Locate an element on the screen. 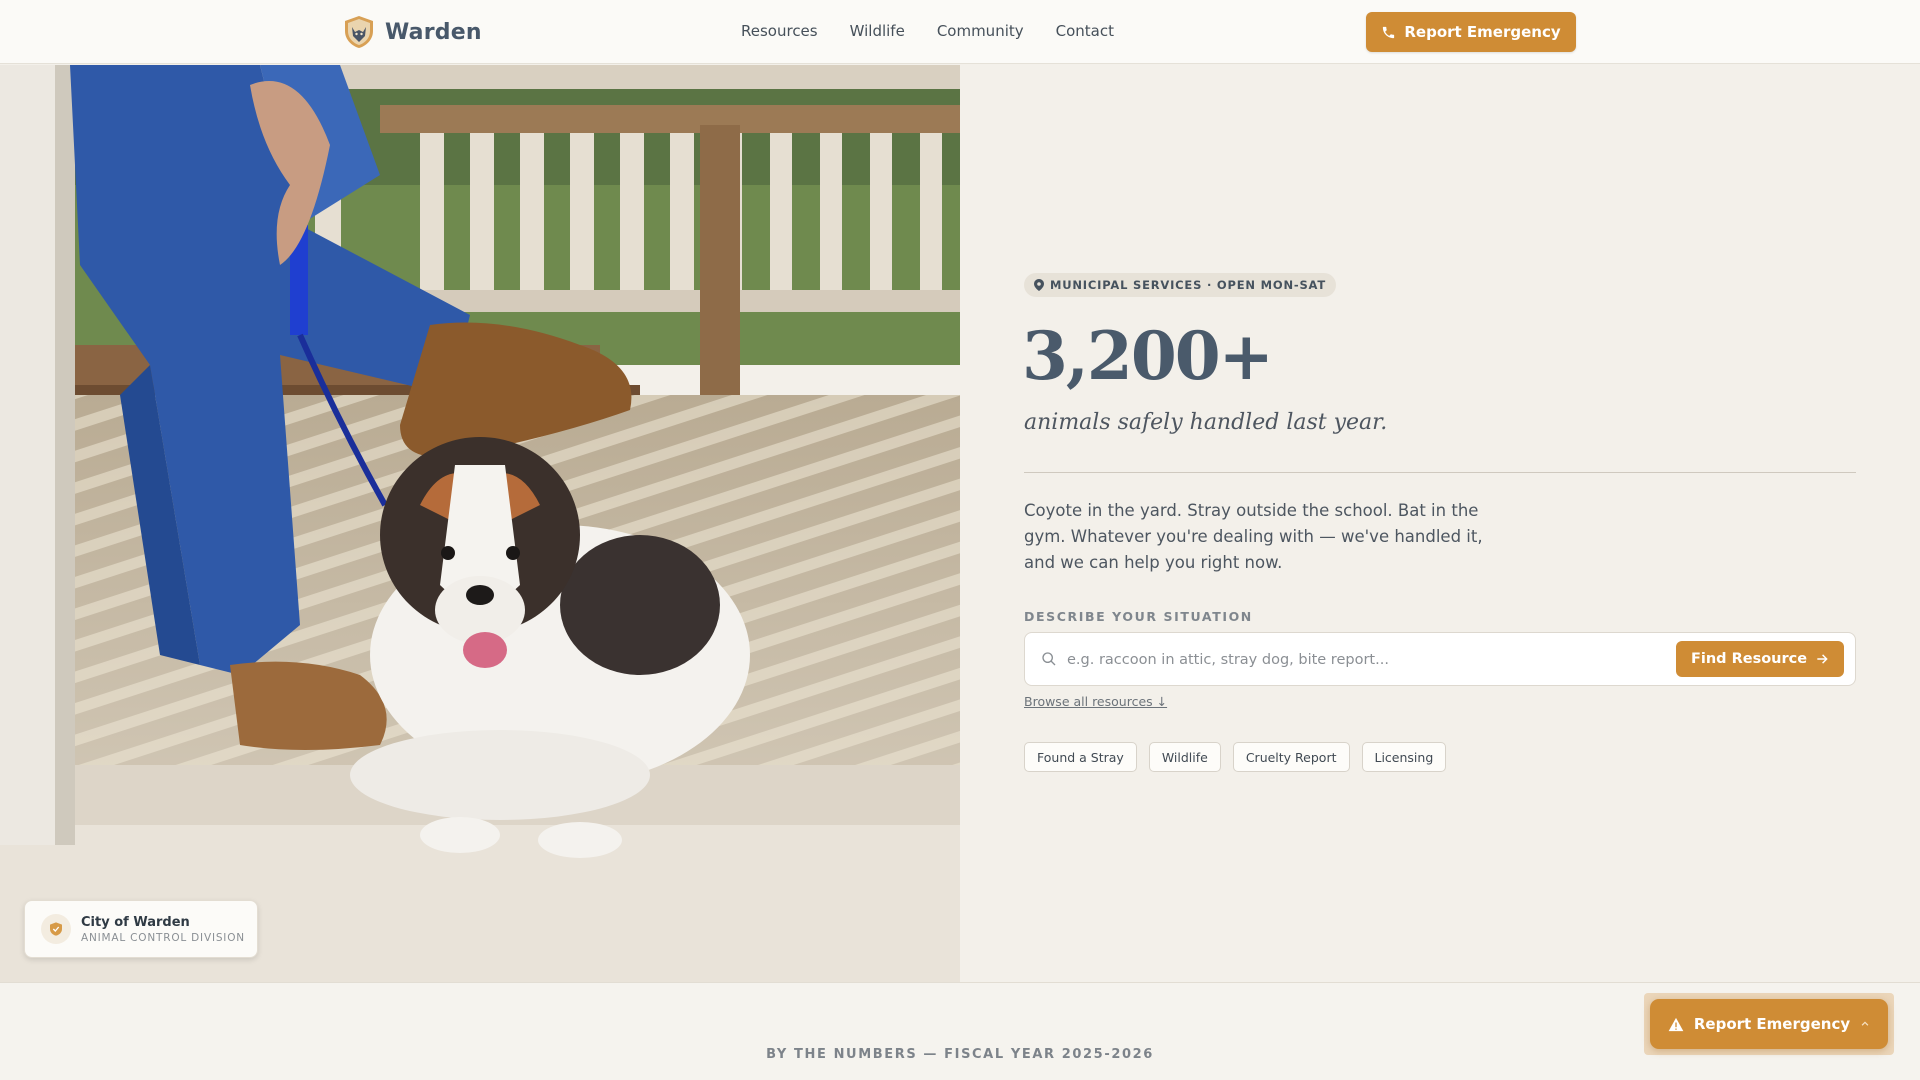  stat-caption: animals safely handled last year. is located at coordinates (1206, 422).